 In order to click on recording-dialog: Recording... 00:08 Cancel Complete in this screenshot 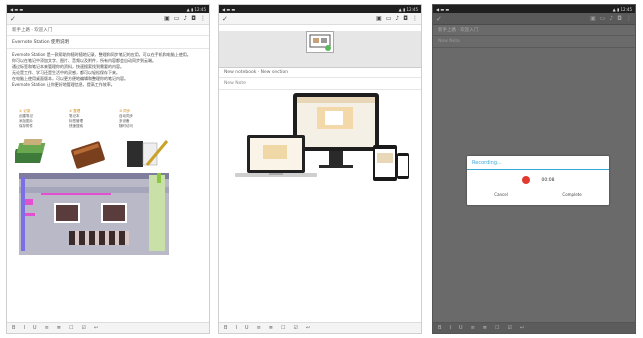, I will do `click(538, 180)`.